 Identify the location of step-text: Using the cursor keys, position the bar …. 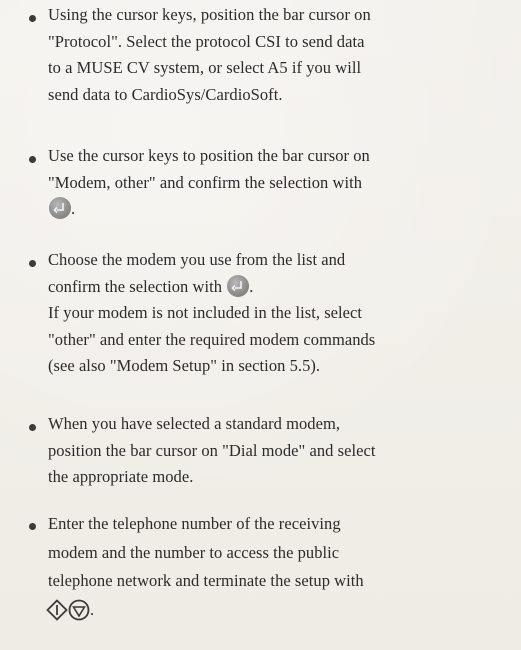
(278, 55).